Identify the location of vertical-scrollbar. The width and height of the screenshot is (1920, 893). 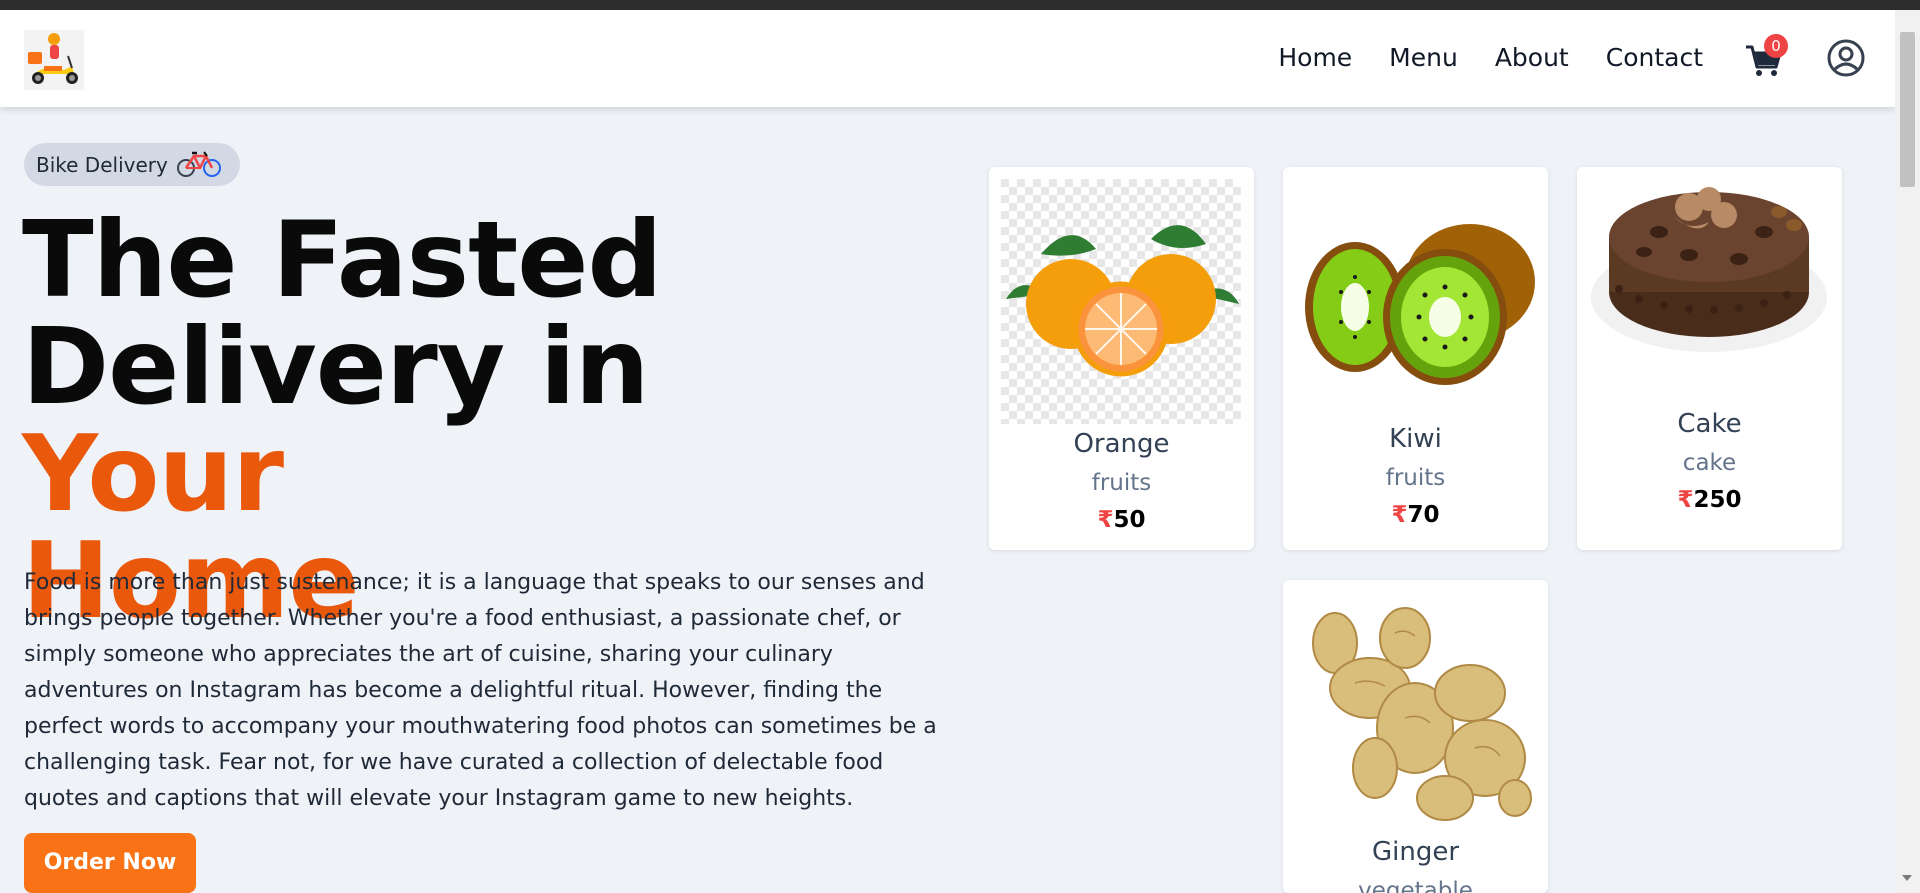
(1907, 451).